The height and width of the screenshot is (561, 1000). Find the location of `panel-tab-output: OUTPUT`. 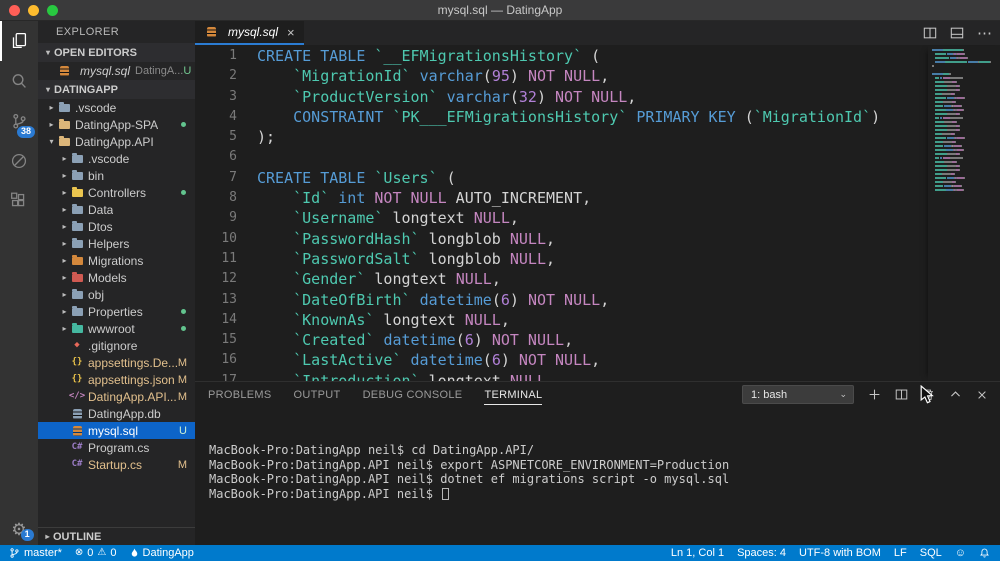

panel-tab-output: OUTPUT is located at coordinates (317, 394).